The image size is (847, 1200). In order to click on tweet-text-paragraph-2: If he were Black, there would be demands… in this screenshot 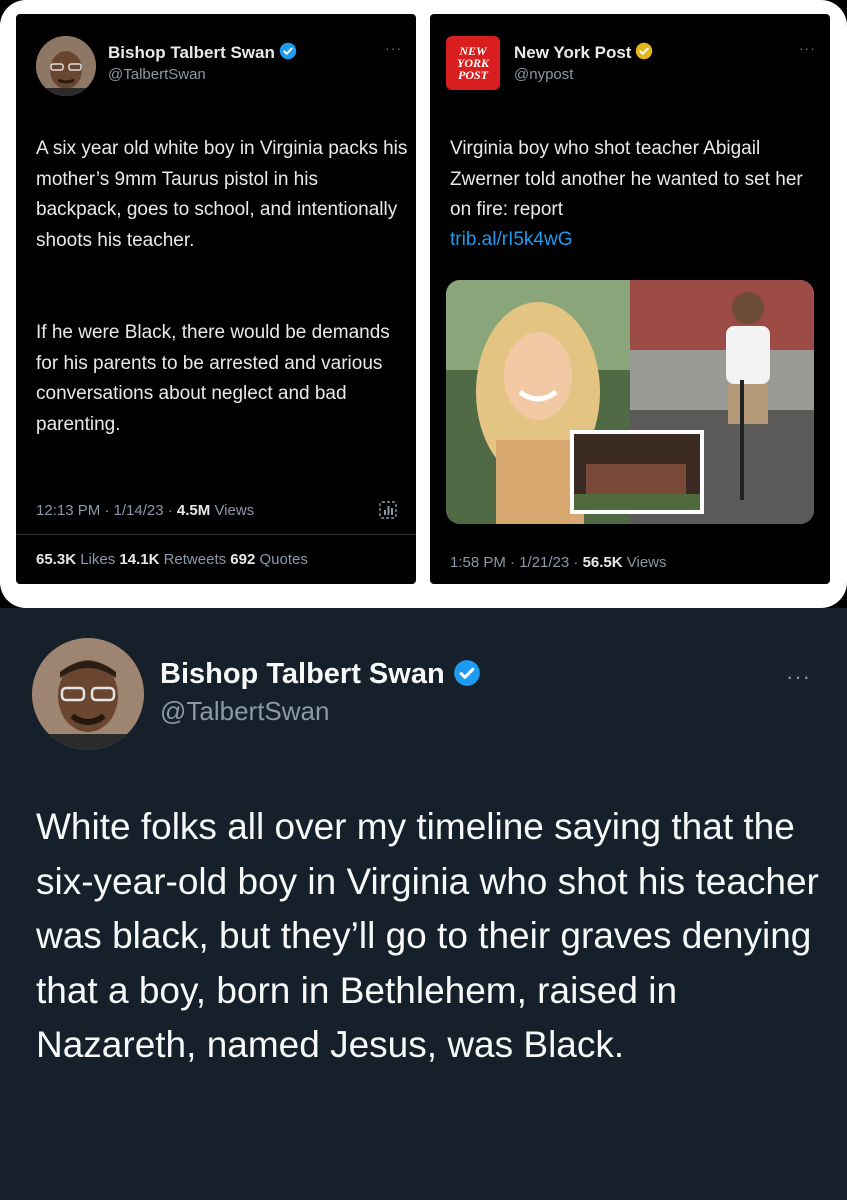, I will do `click(213, 378)`.